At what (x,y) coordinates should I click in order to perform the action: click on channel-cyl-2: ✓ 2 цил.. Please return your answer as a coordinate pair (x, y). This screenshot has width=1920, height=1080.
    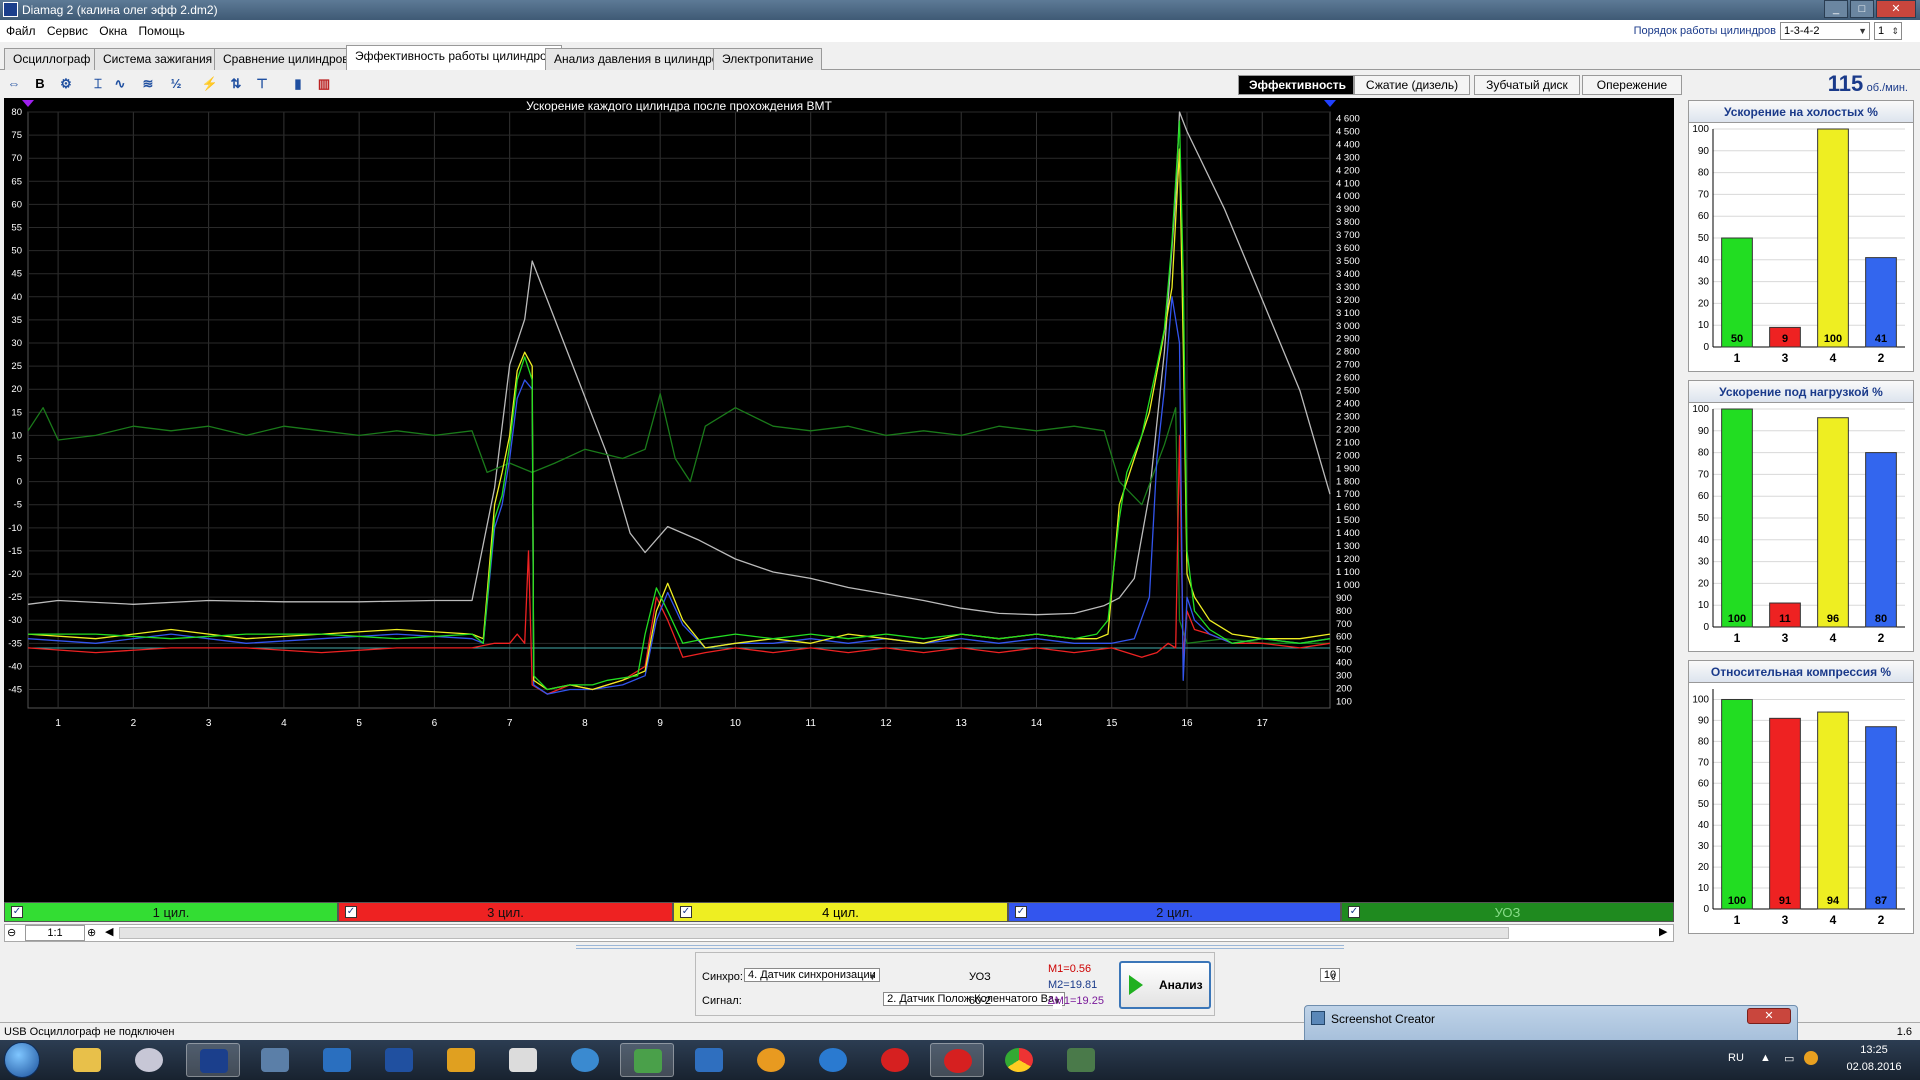
    Looking at the image, I should click on (1174, 912).